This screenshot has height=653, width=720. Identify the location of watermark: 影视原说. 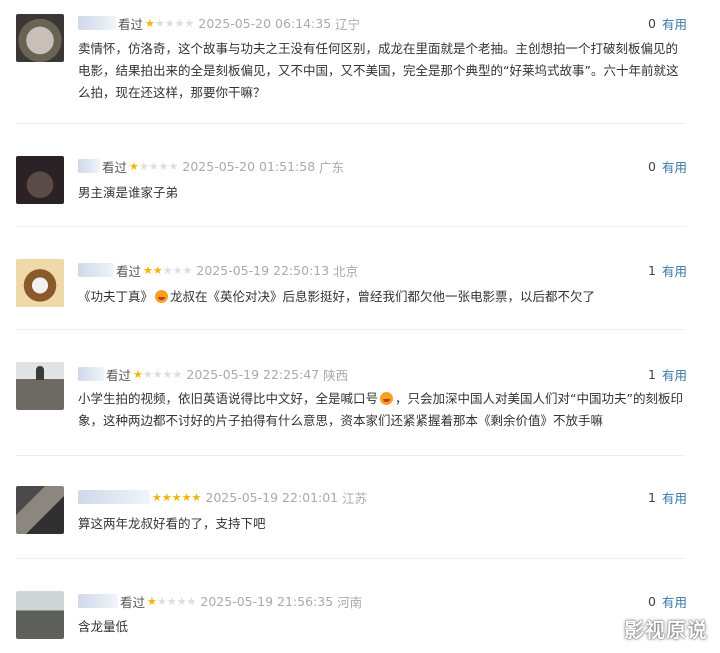
(666, 630).